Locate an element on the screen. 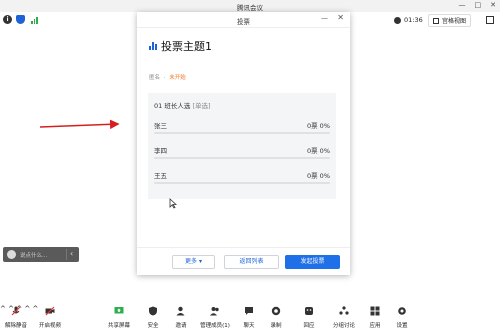  view-mode-button: 宫格视图 is located at coordinates (450, 20).